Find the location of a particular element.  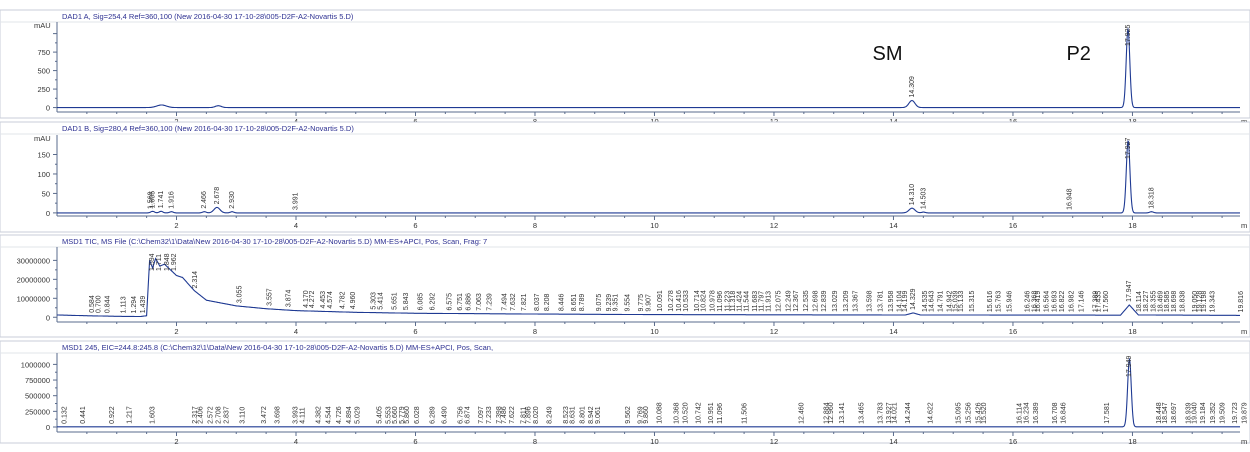

peak-rt-label: 5.660 is located at coordinates (395, 415).